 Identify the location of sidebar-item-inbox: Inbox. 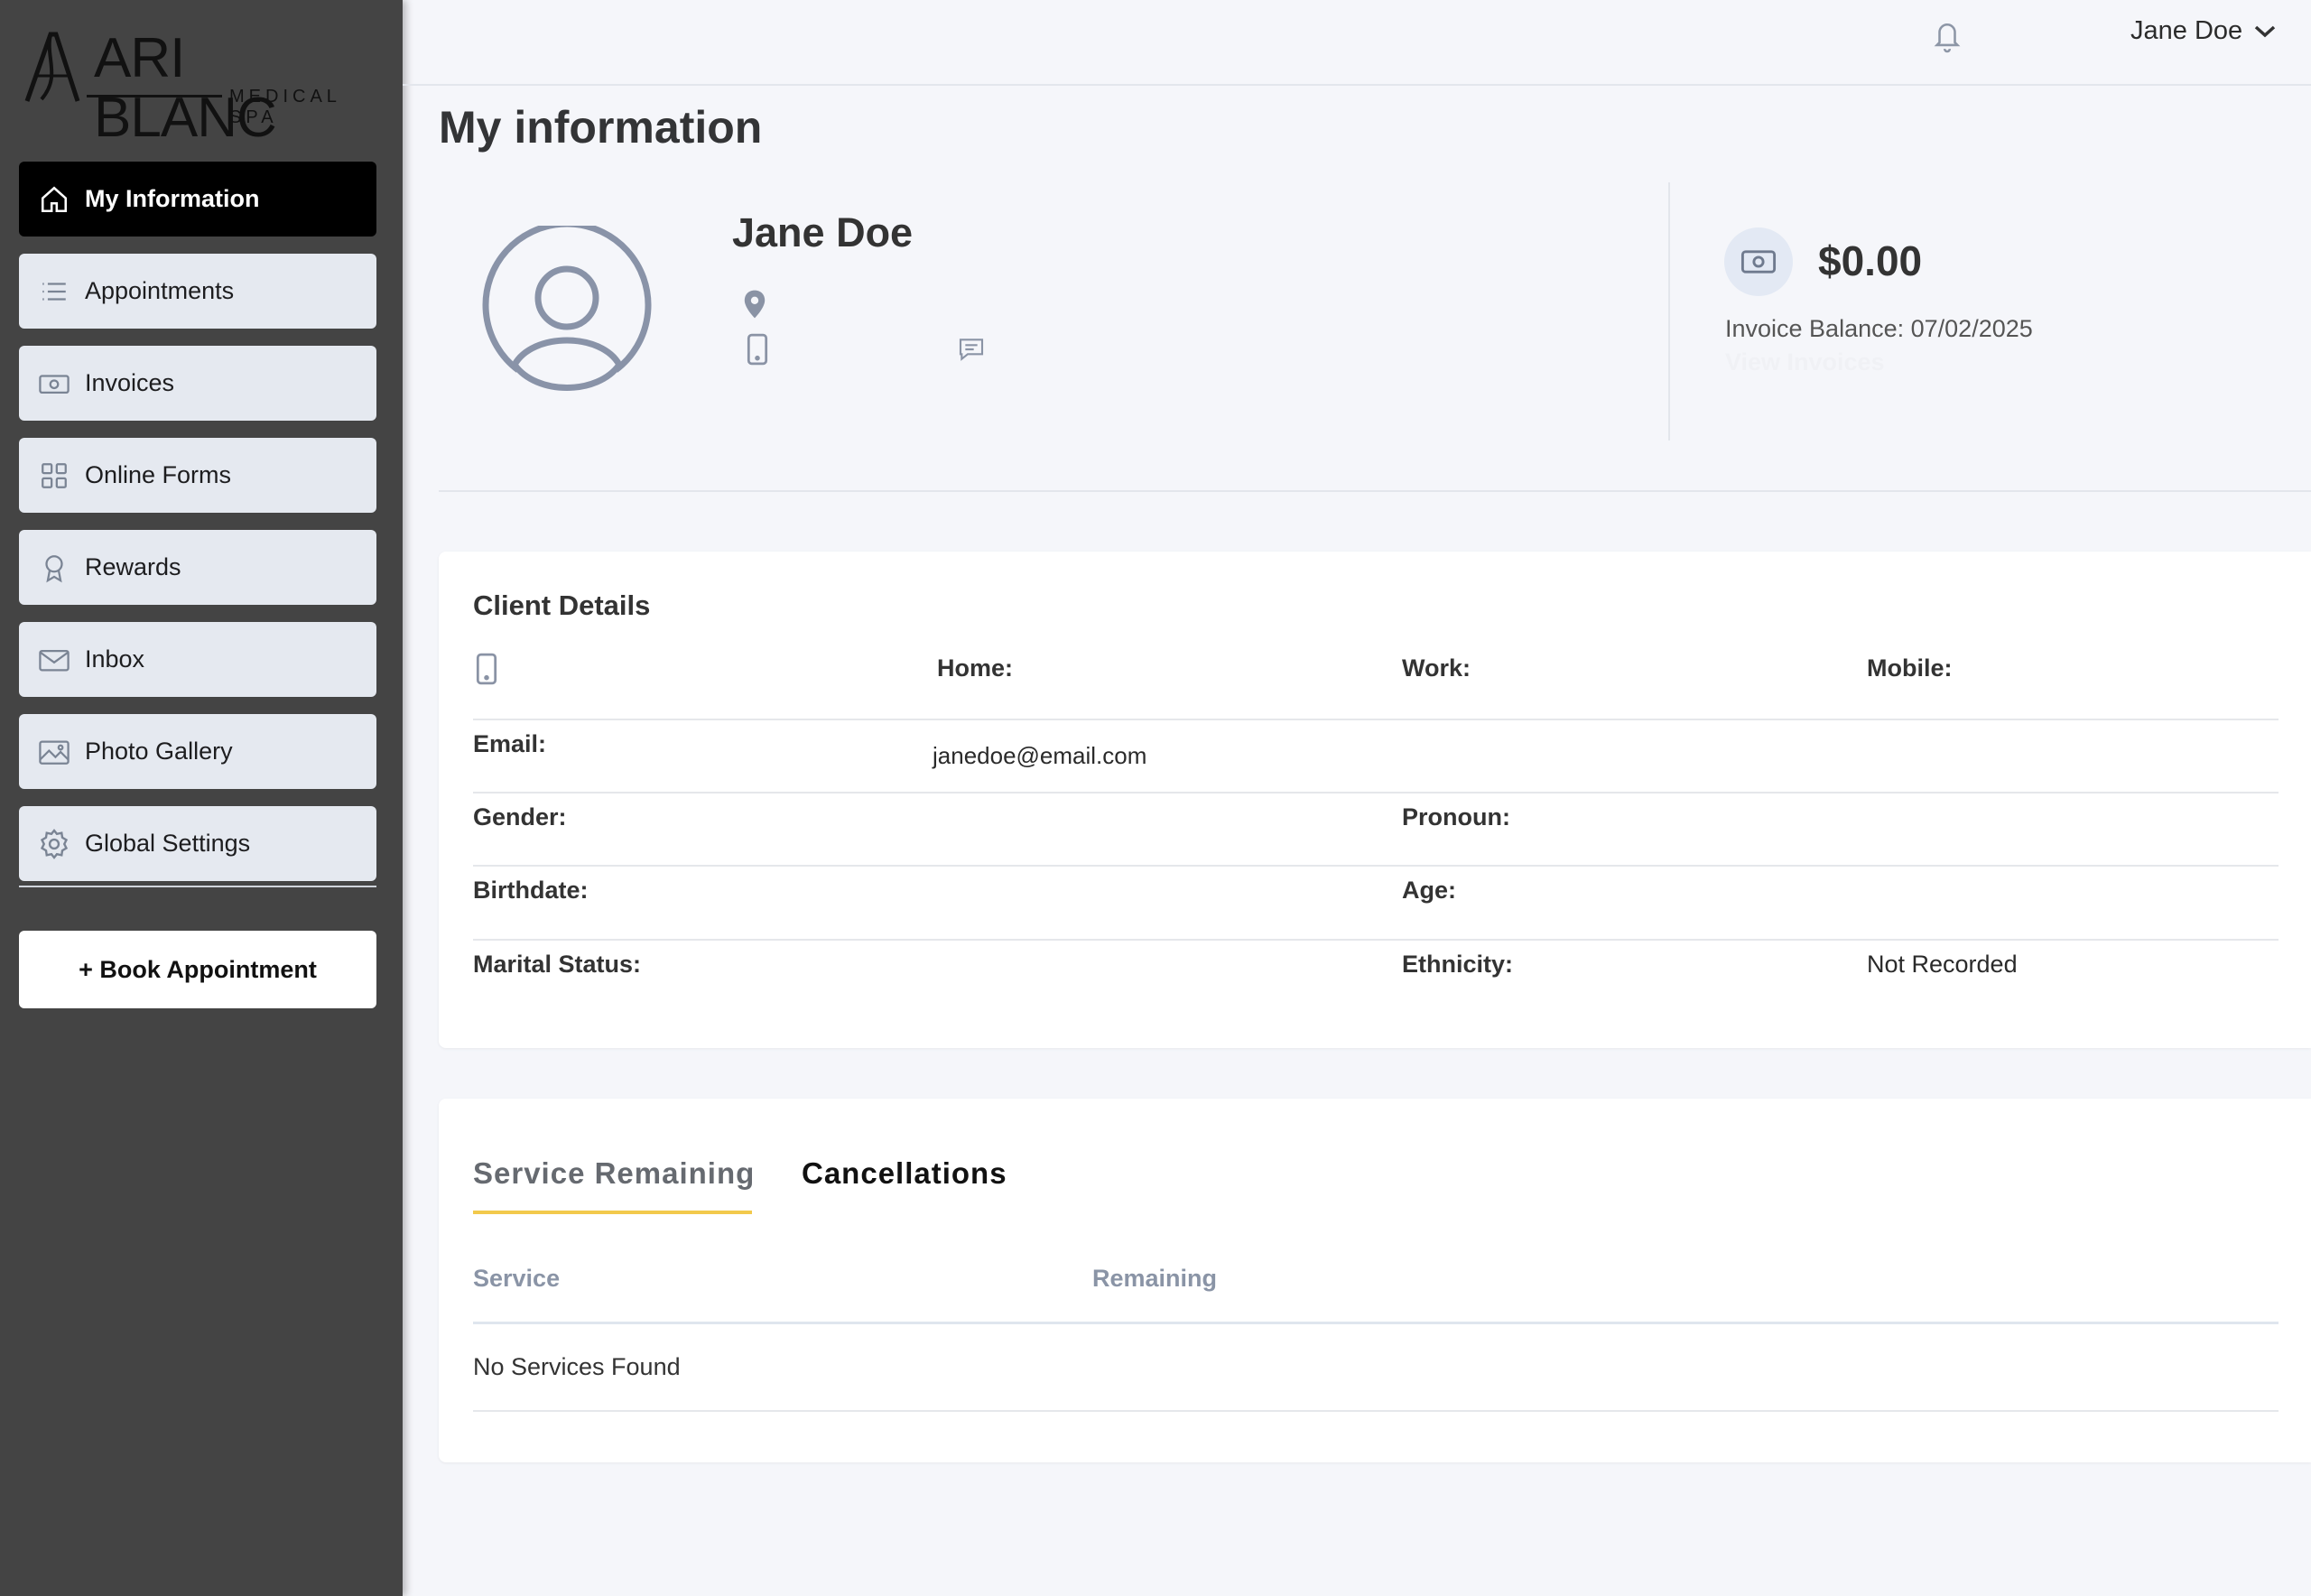
(197, 660).